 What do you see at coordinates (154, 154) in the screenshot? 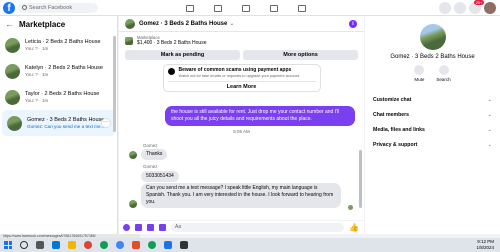
I see `incoming-message: Thanks` at bounding box center [154, 154].